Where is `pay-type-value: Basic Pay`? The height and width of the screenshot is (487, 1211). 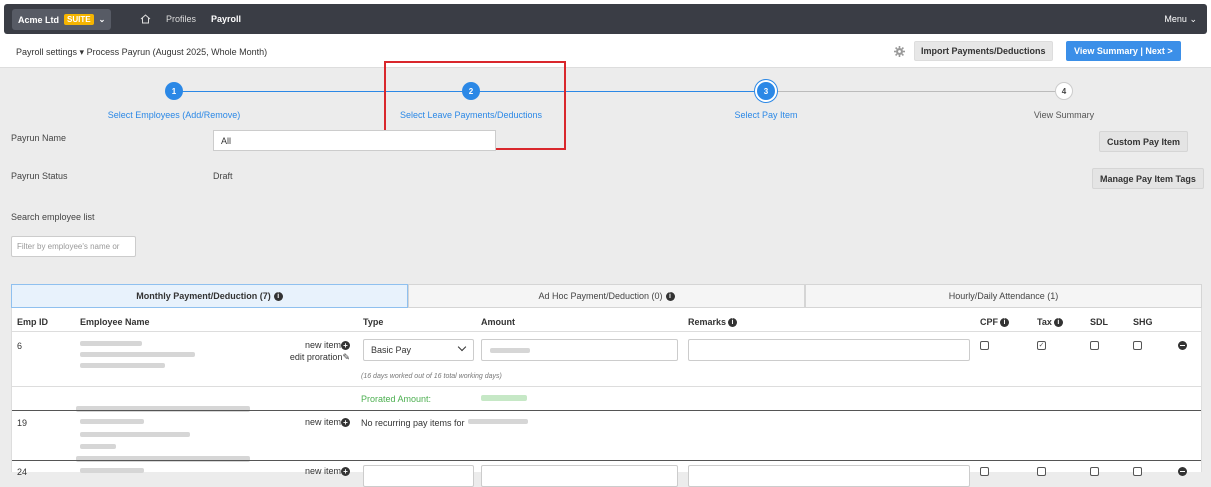
pay-type-value: Basic Pay is located at coordinates (391, 350).